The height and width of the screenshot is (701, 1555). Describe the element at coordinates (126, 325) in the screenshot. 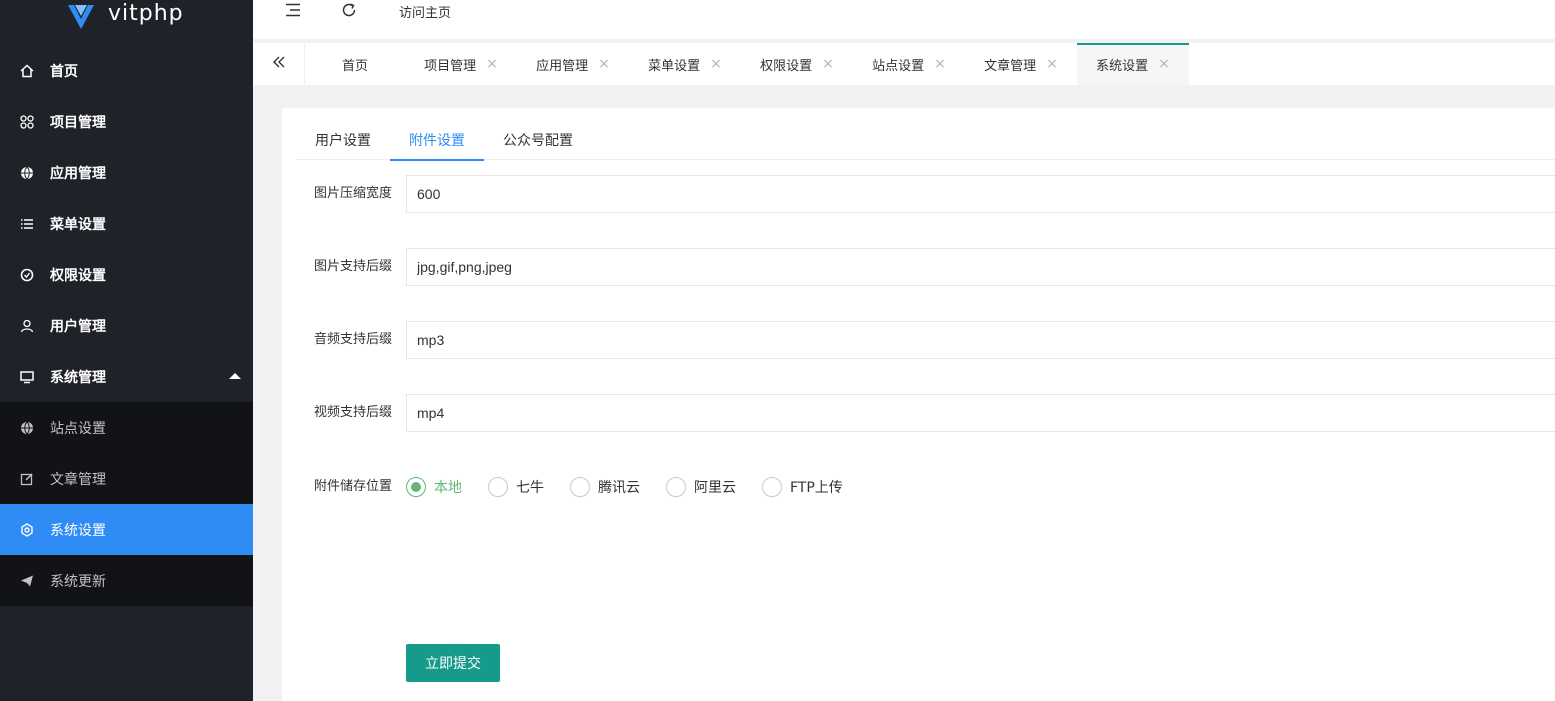

I see `sidebar-item-users: 用户管理` at that location.